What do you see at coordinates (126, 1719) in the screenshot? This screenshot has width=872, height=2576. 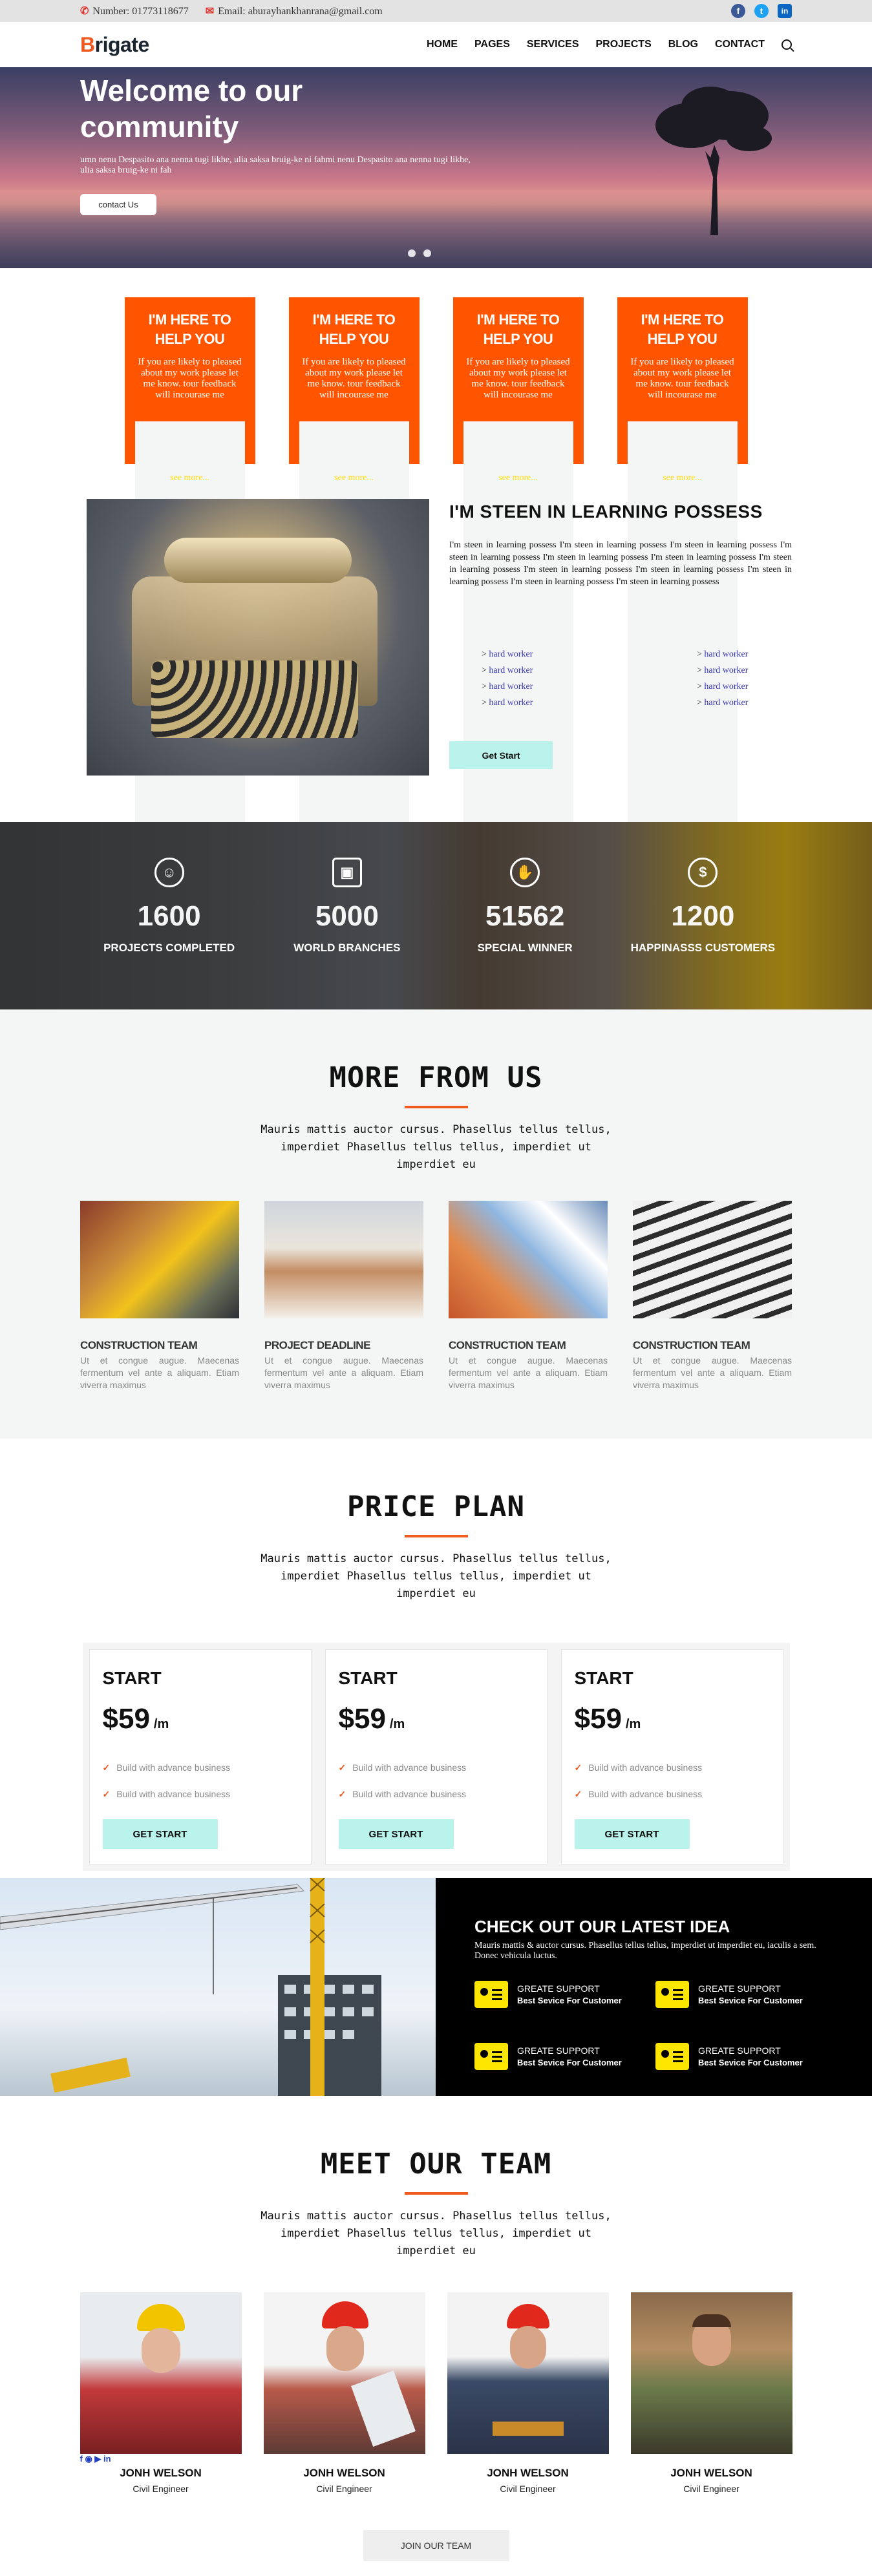 I see `price-value: $59` at bounding box center [126, 1719].